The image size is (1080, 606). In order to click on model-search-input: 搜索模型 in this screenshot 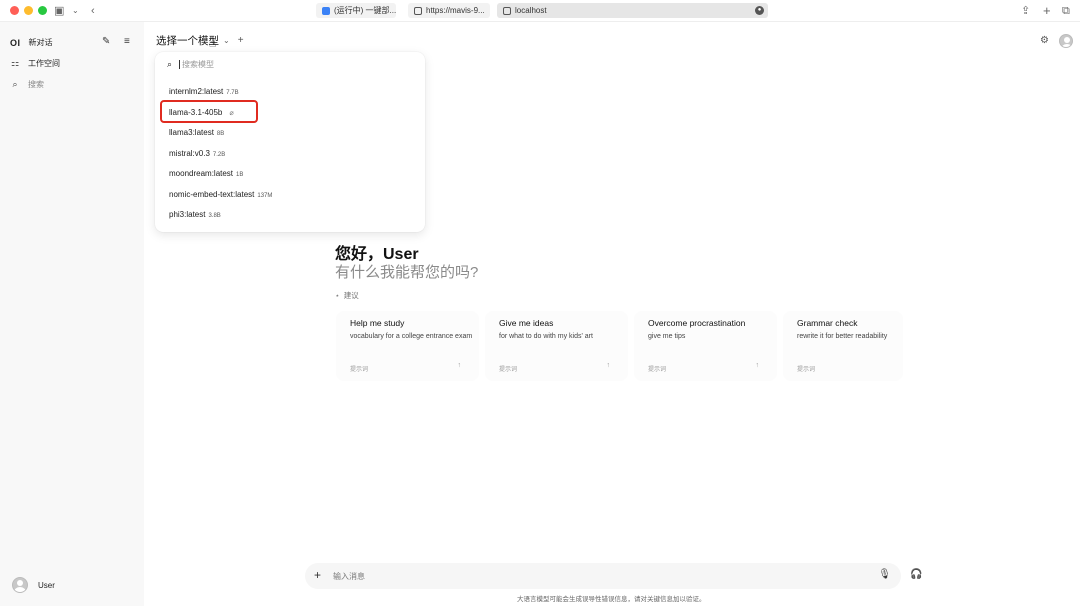, I will do `click(198, 64)`.